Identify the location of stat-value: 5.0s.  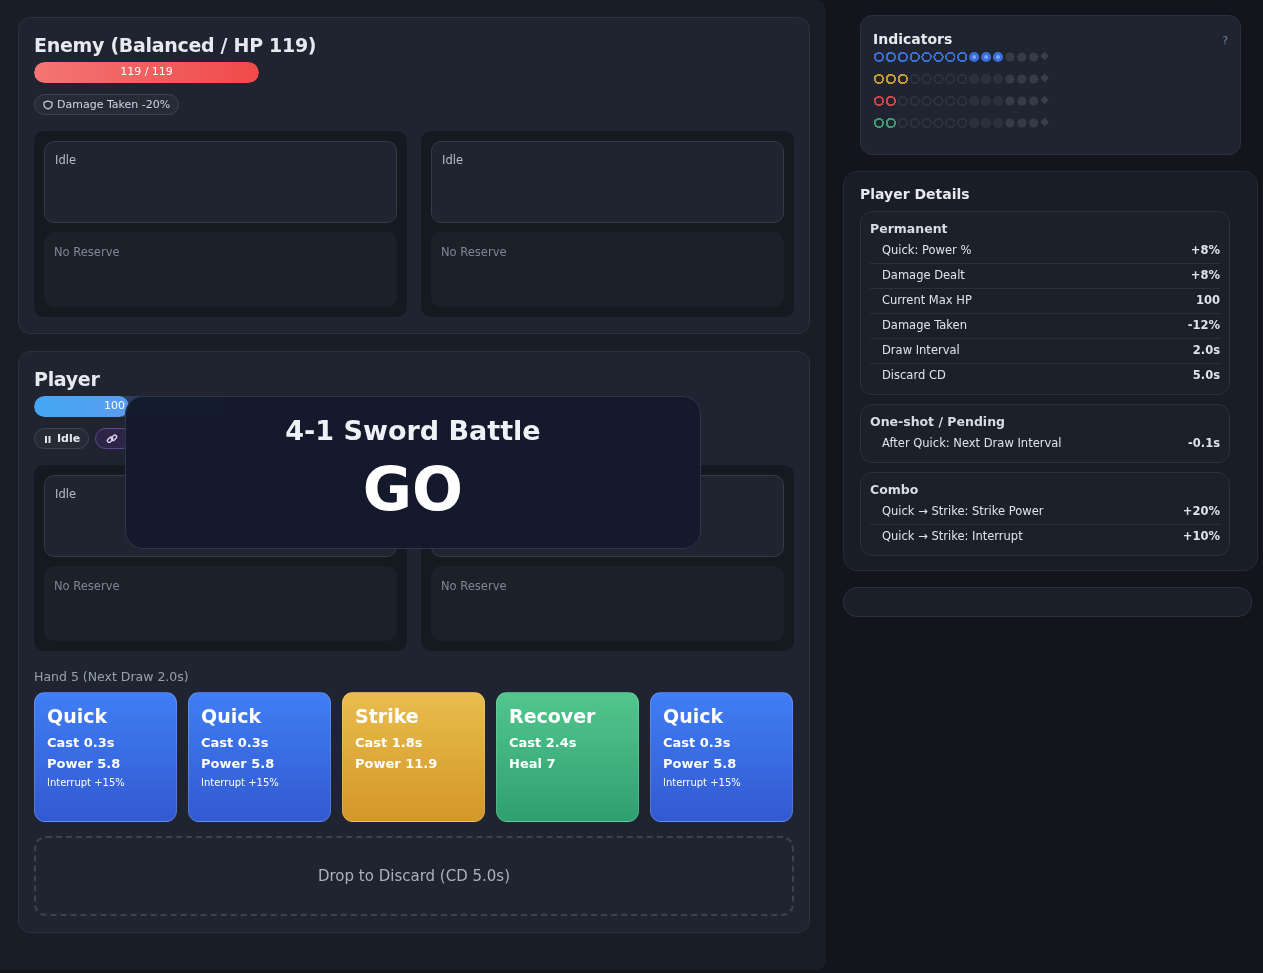
(1206, 375).